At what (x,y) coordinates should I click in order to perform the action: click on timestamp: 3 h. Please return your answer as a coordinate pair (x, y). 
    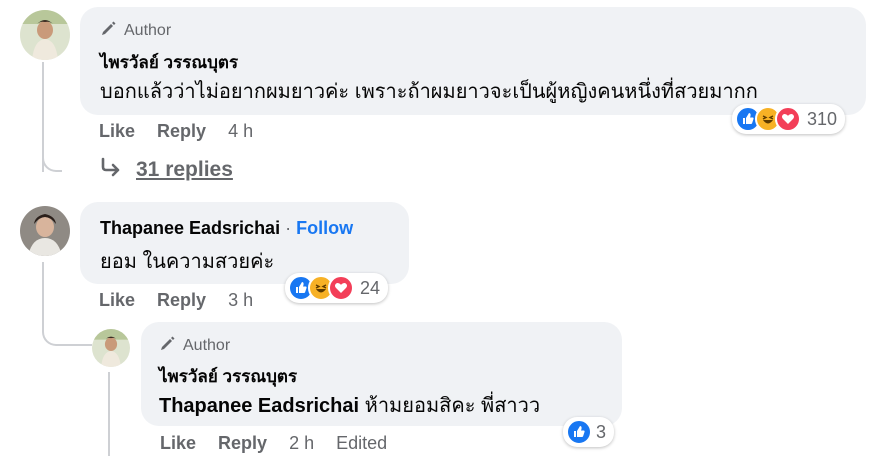
    Looking at the image, I should click on (240, 300).